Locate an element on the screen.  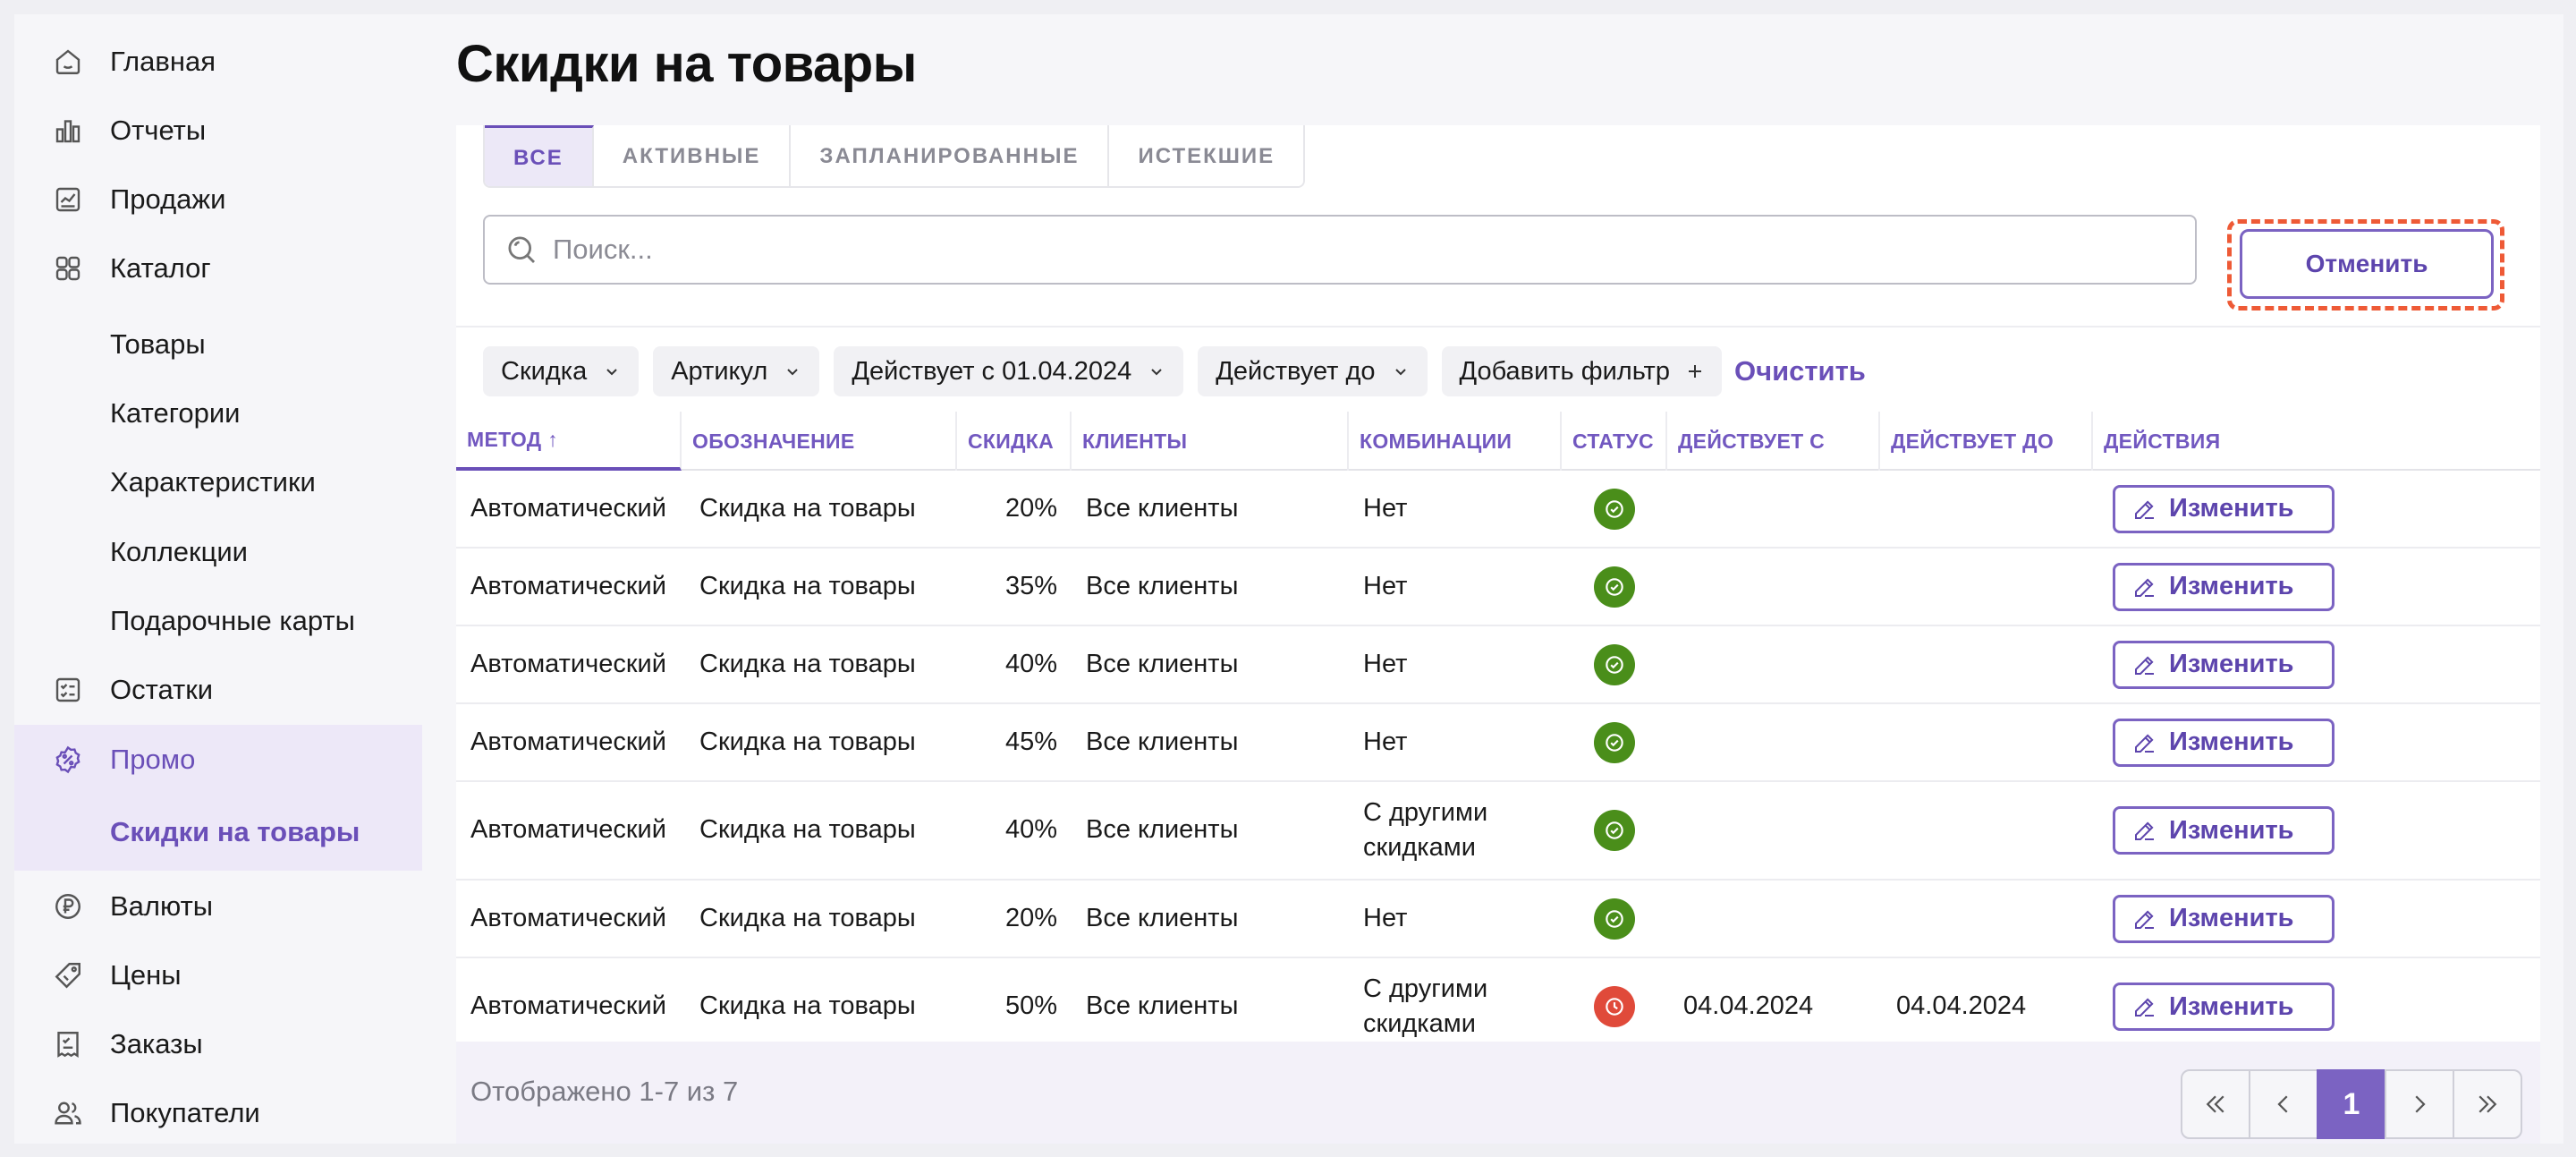
catalog-icon is located at coordinates (68, 268).